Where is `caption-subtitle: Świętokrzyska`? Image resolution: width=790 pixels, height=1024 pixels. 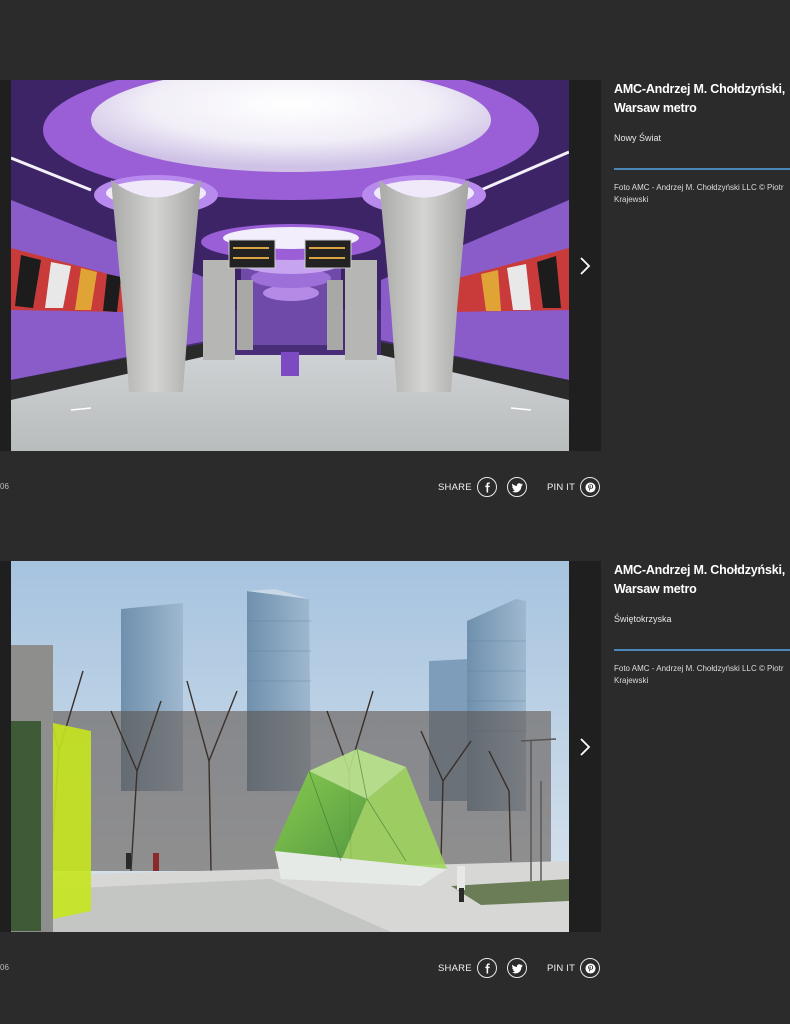 caption-subtitle: Świętokrzyska is located at coordinates (643, 619).